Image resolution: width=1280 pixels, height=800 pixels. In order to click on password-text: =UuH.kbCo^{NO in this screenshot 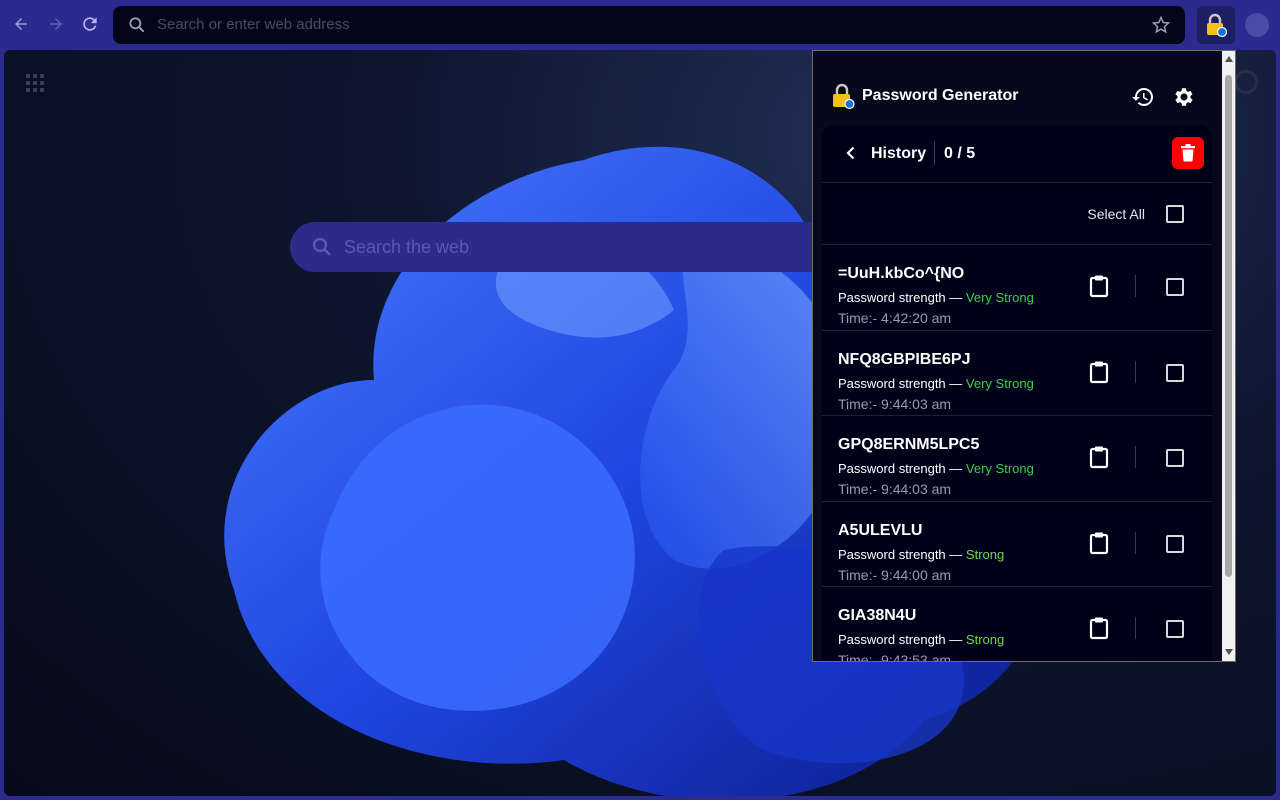, I will do `click(901, 273)`.